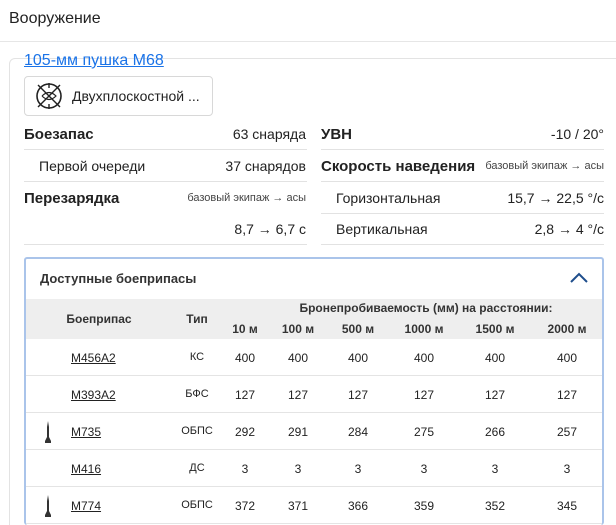 The image size is (616, 525). What do you see at coordinates (314, 394) in the screenshot?
I see `table-row: M393A2 БФС 127 127 127 127 127 127` at bounding box center [314, 394].